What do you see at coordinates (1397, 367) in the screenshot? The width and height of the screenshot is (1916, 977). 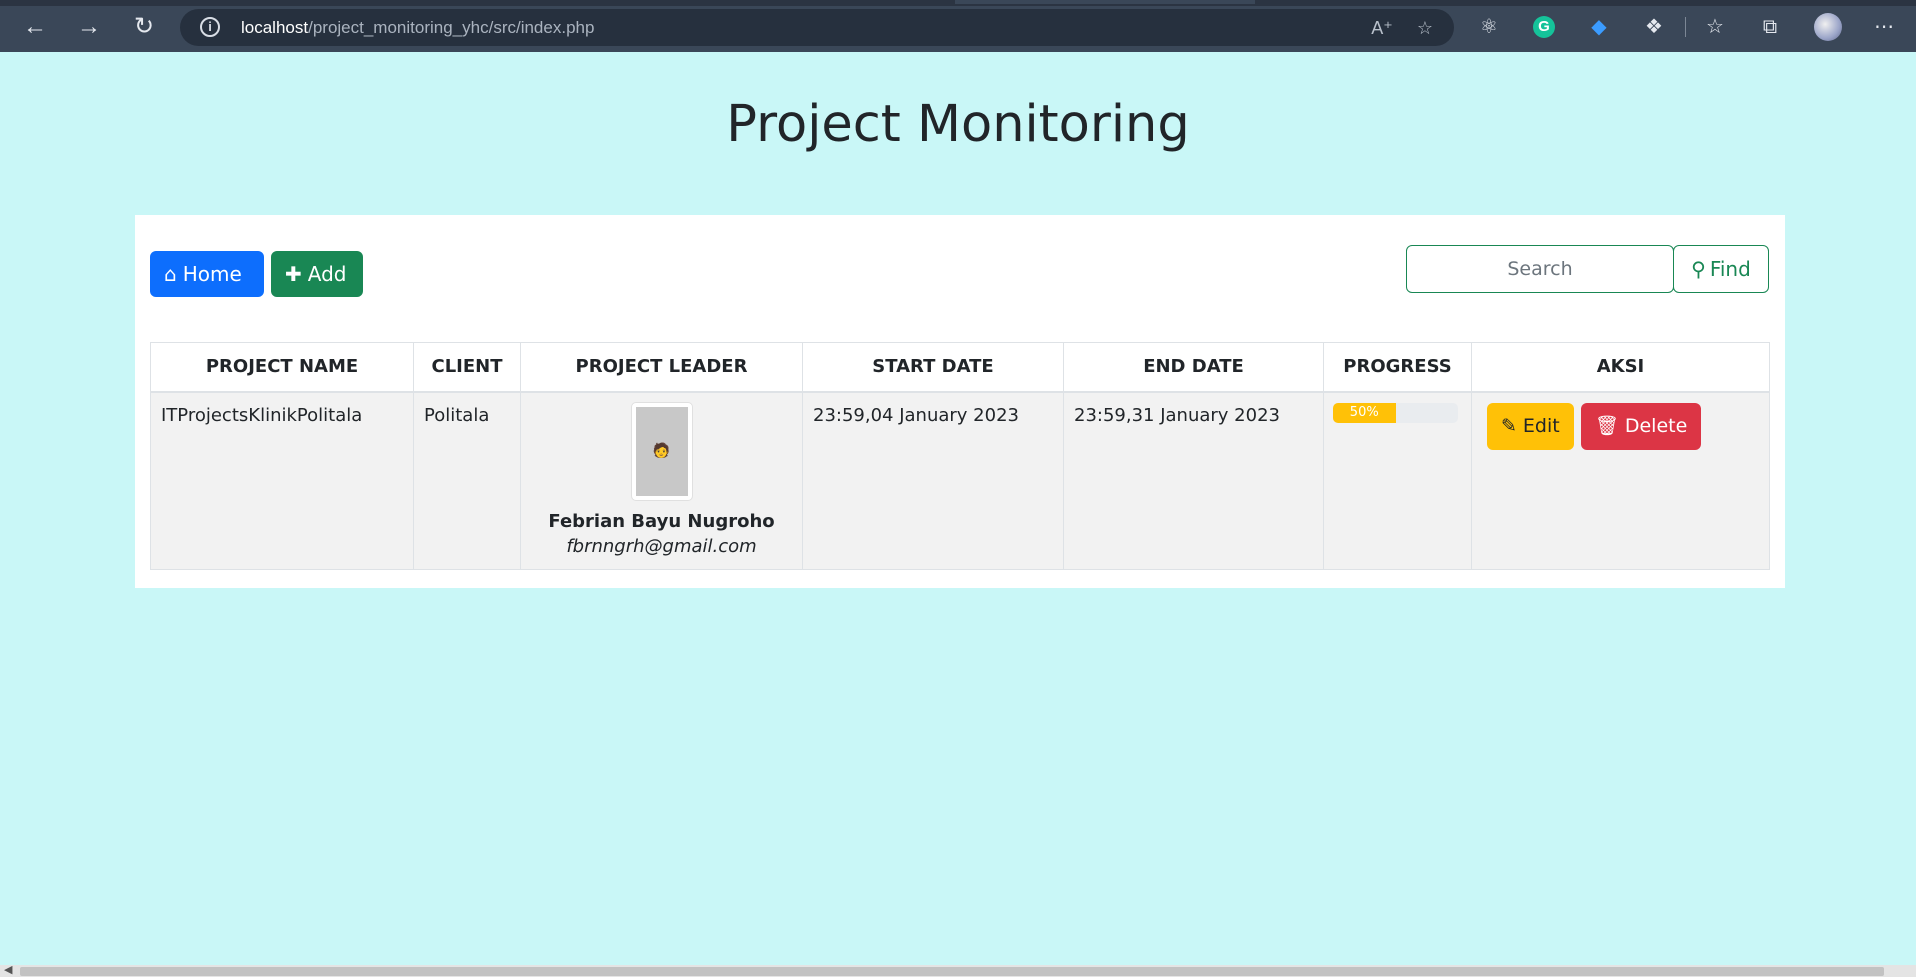 I see `header-progress: PROGRESS` at bounding box center [1397, 367].